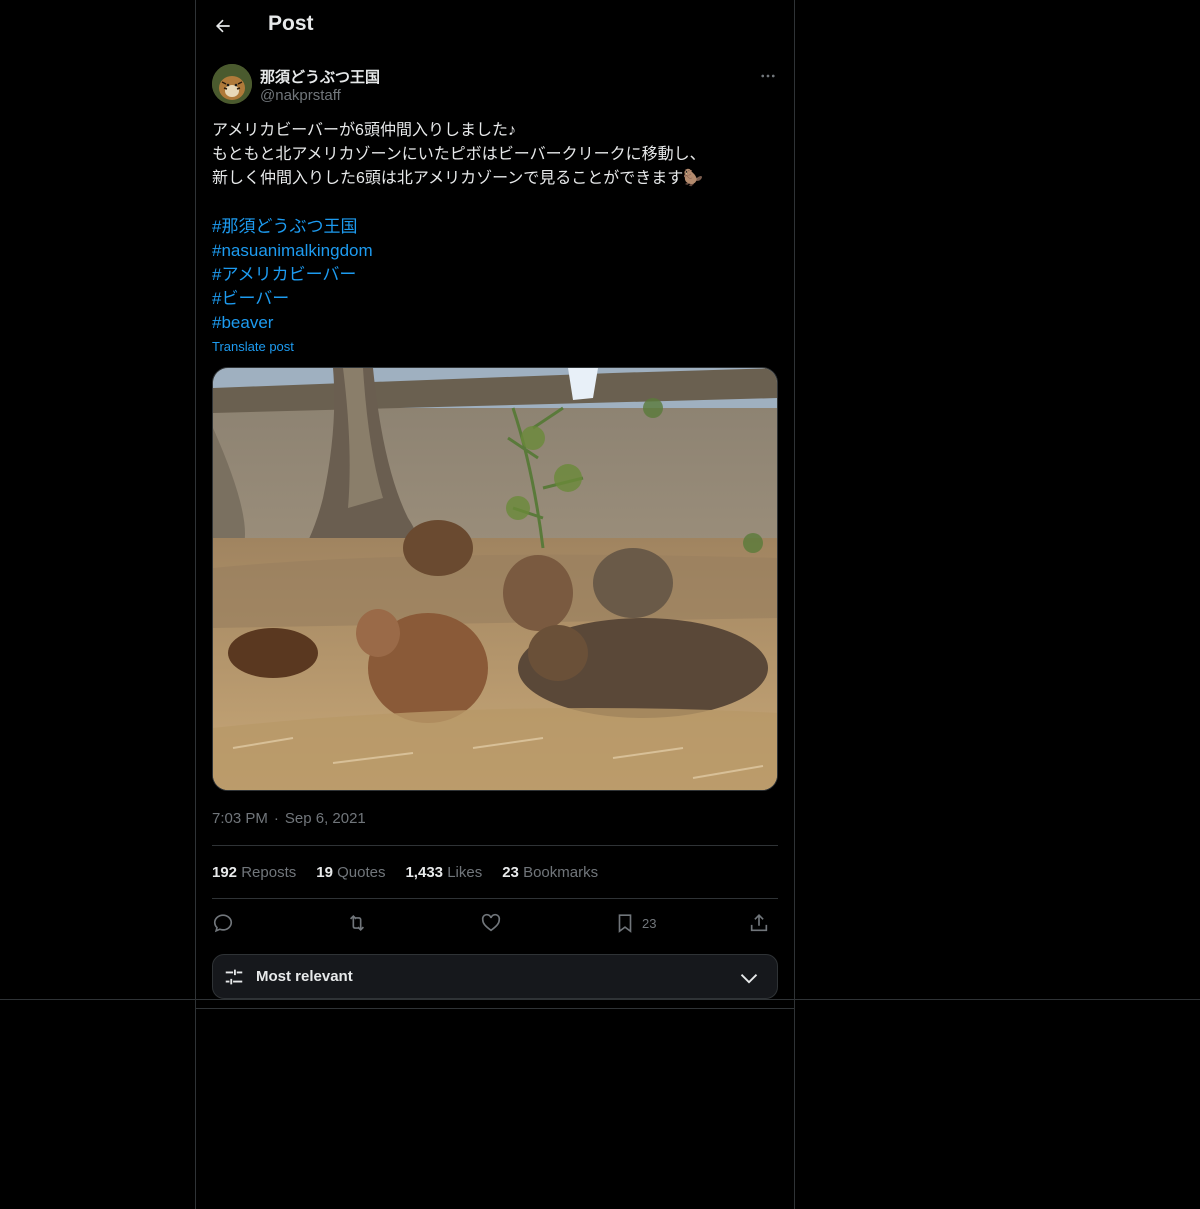  I want to click on back-button, so click(223, 26).